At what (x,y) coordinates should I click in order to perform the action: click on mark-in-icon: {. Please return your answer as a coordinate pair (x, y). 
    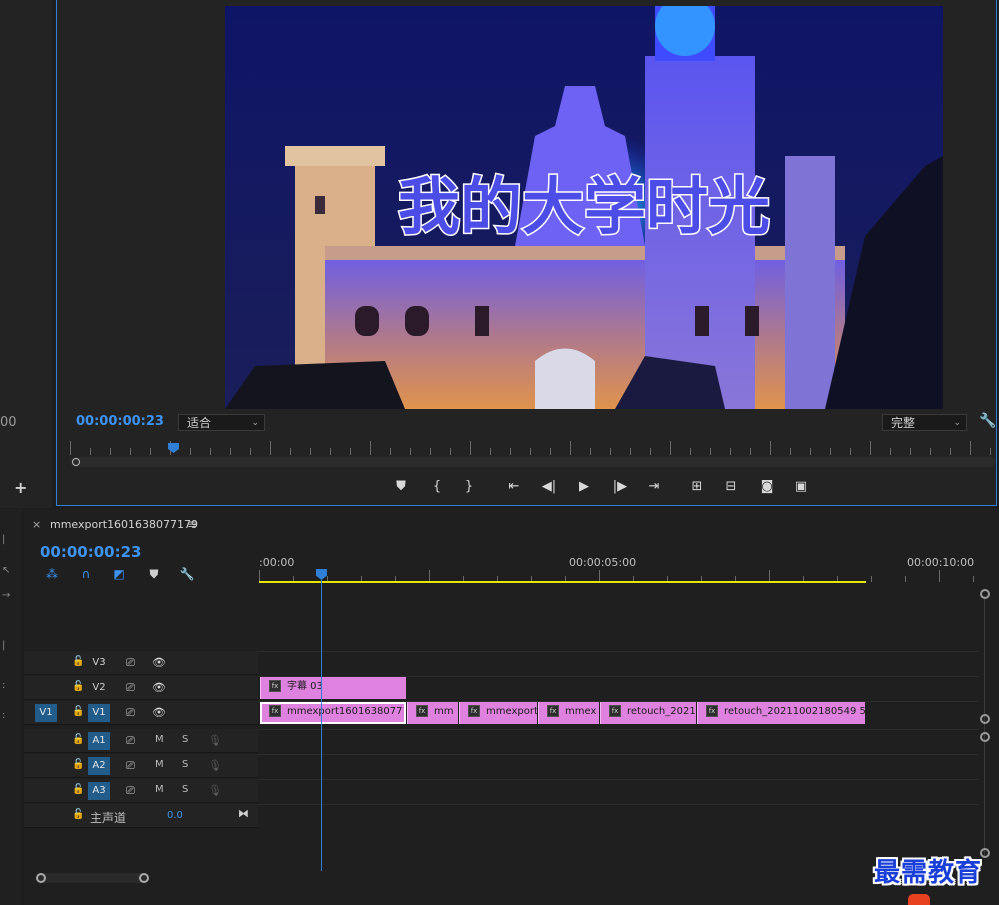
    Looking at the image, I should click on (437, 487).